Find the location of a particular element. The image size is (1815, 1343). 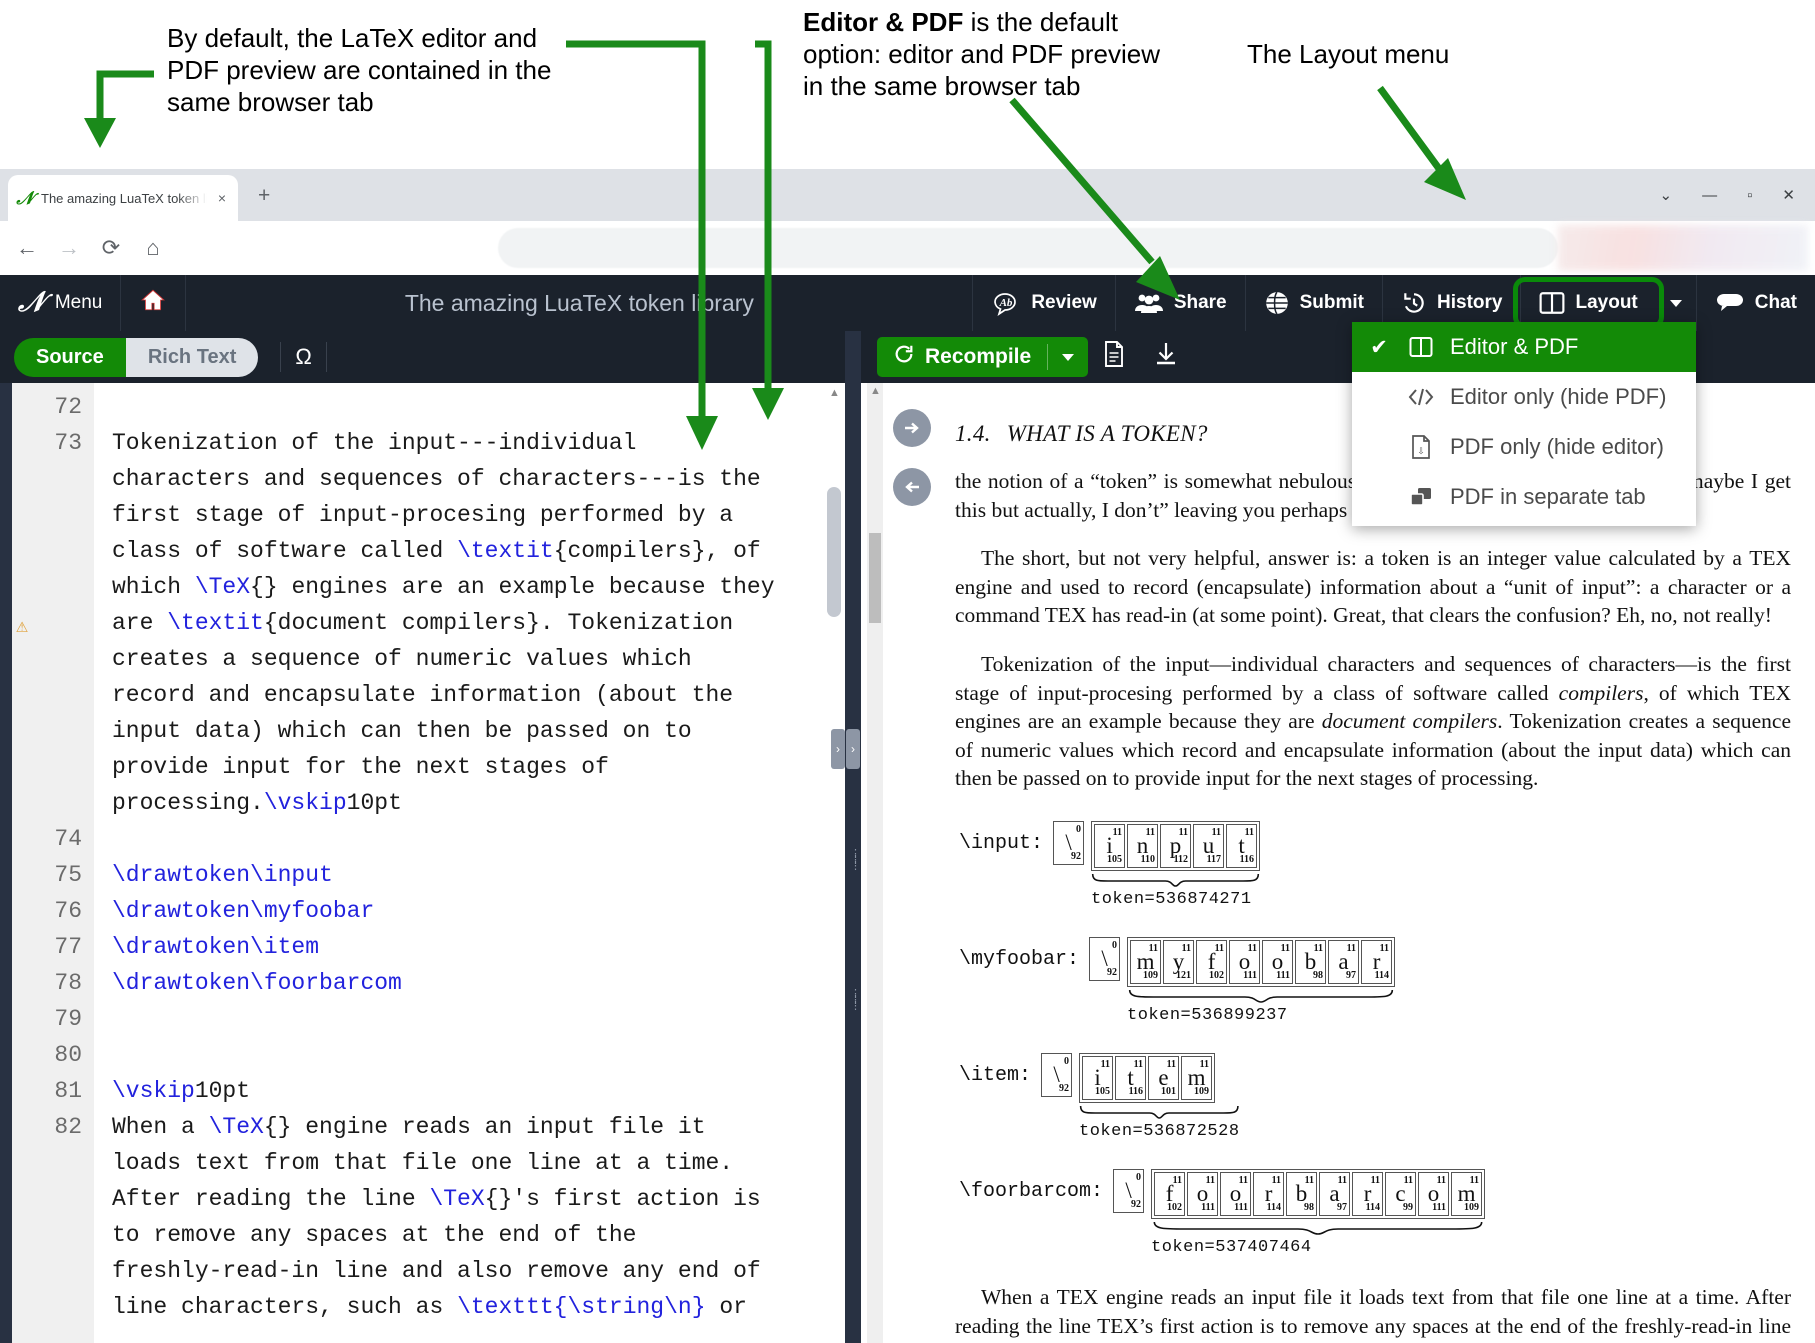

menu-button: 𝒩 Menu is located at coordinates (61, 303).